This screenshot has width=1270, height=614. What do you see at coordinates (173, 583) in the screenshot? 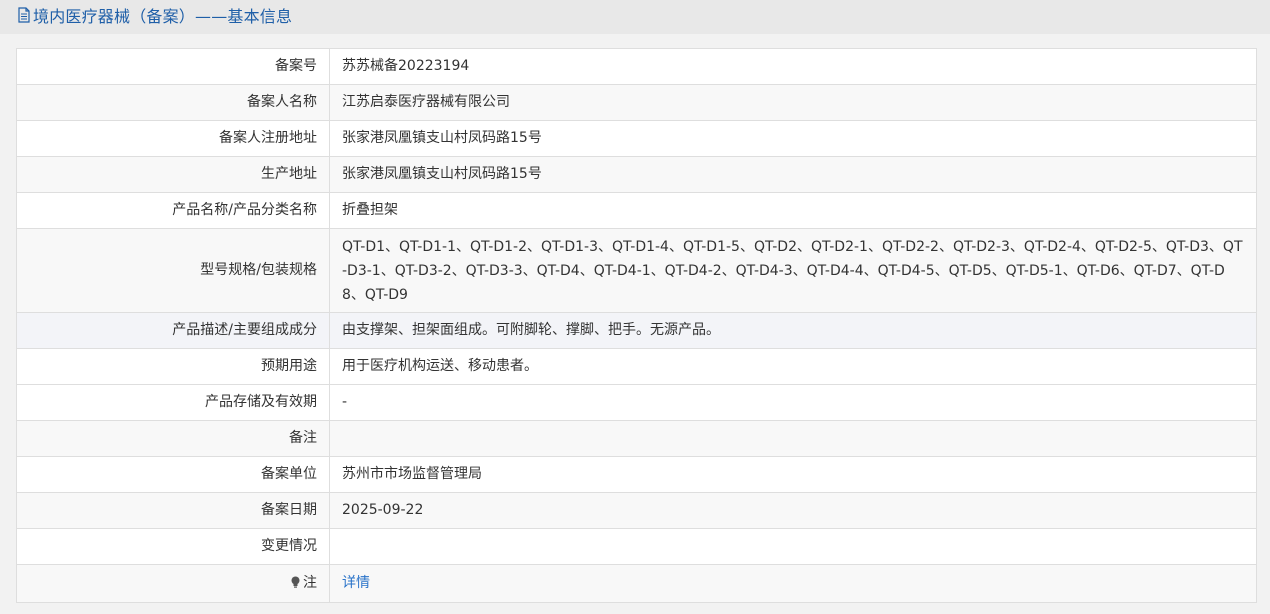
I see `note-label-cell: 注` at bounding box center [173, 583].